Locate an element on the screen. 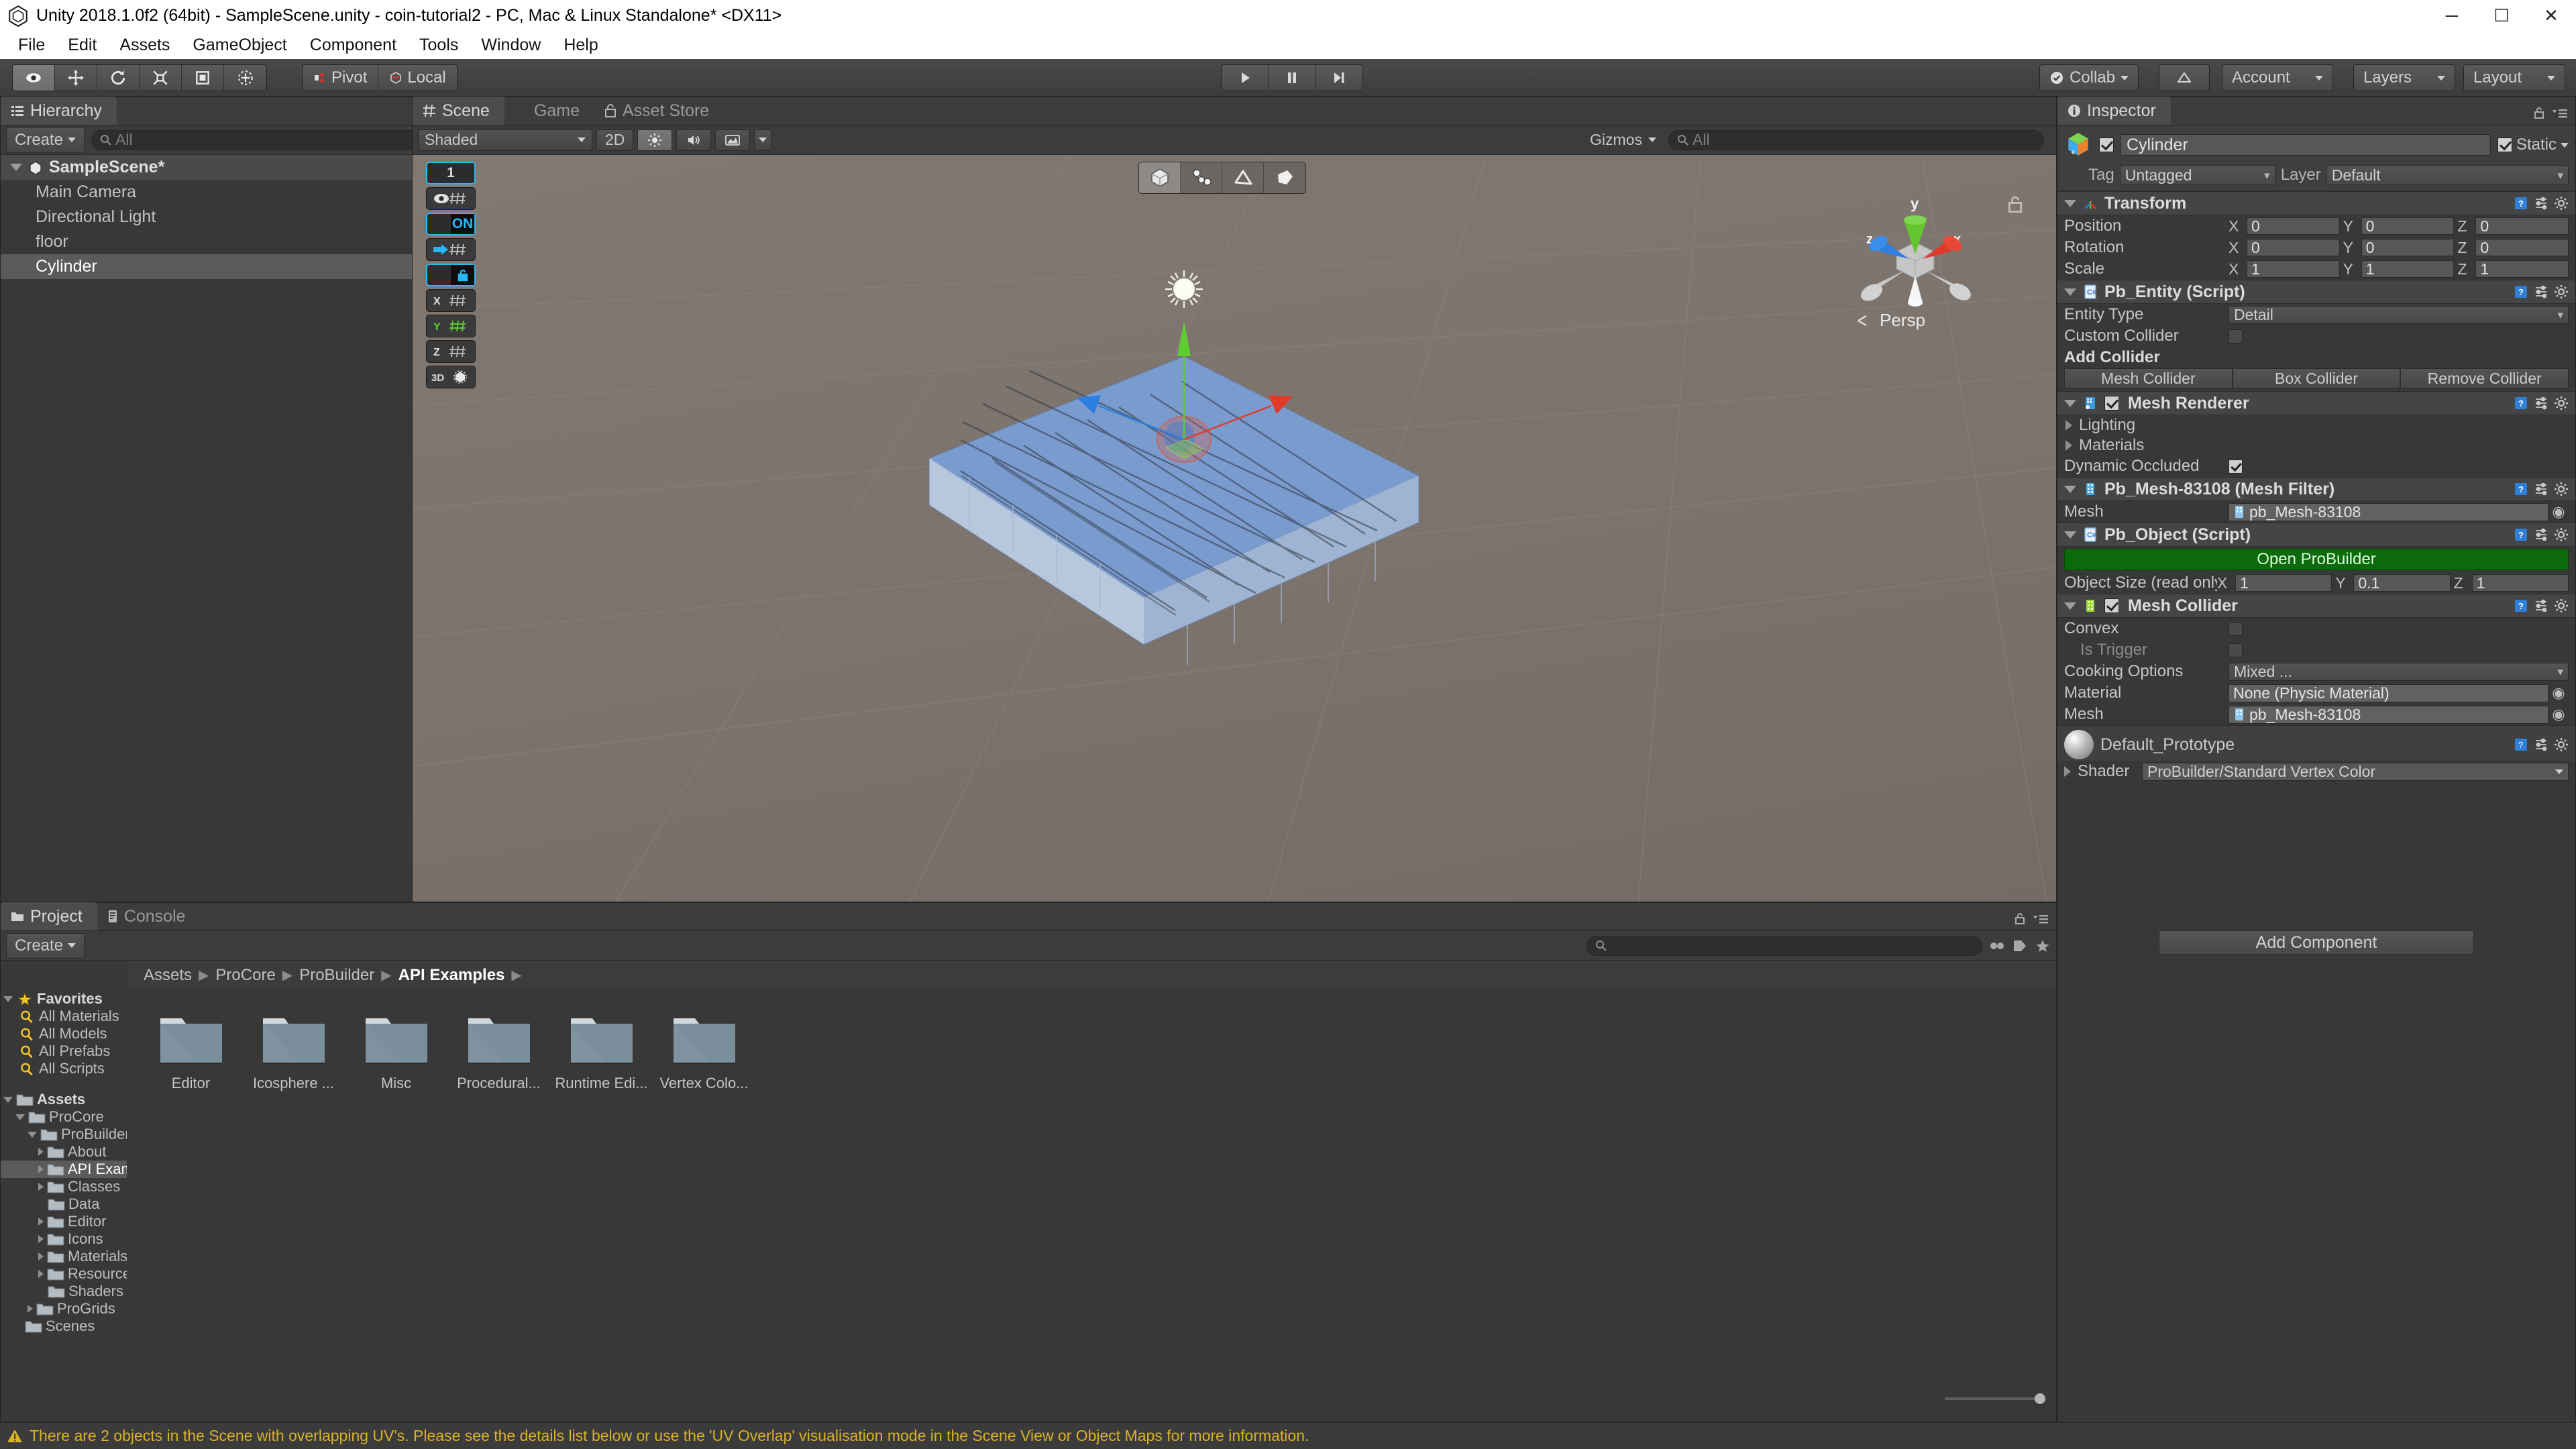  scene-lock-icon is located at coordinates (2015, 204).